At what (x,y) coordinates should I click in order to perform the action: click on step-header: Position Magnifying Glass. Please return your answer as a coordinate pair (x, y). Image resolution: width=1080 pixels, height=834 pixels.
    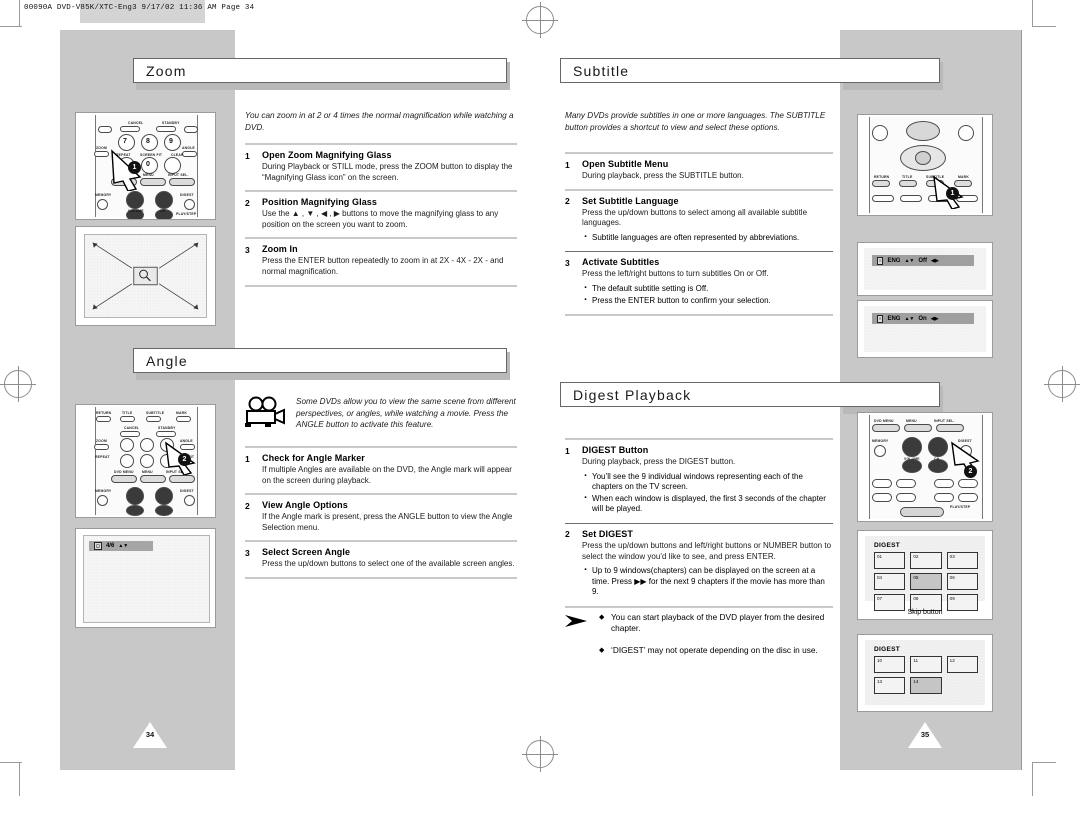
    Looking at the image, I should click on (320, 202).